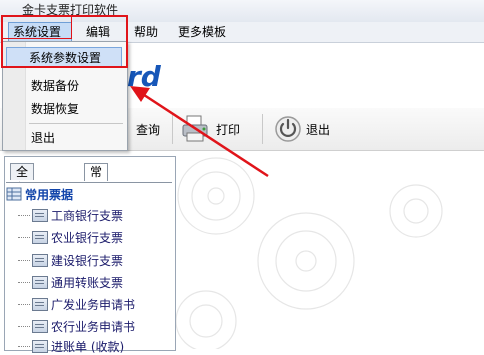 The width and height of the screenshot is (484, 355). I want to click on query-label: 查询, so click(148, 129).